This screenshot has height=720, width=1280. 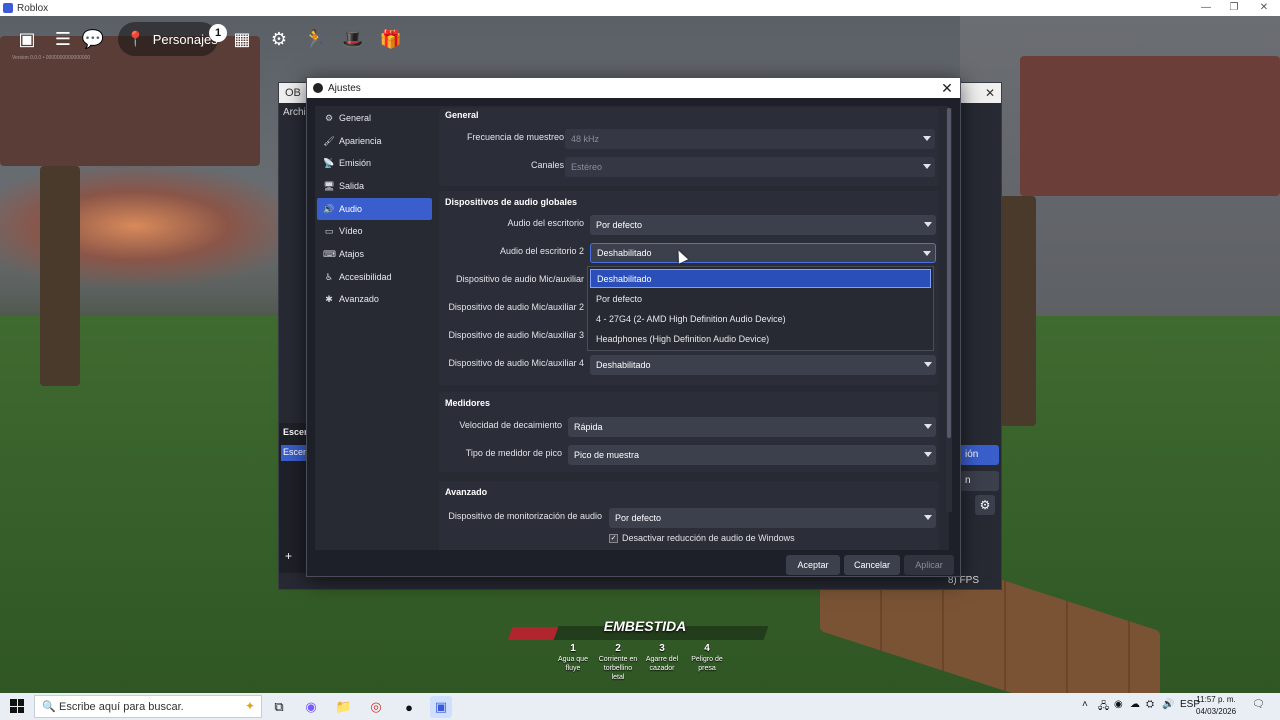 What do you see at coordinates (60, 276) in the screenshot?
I see `tree-trunk` at bounding box center [60, 276].